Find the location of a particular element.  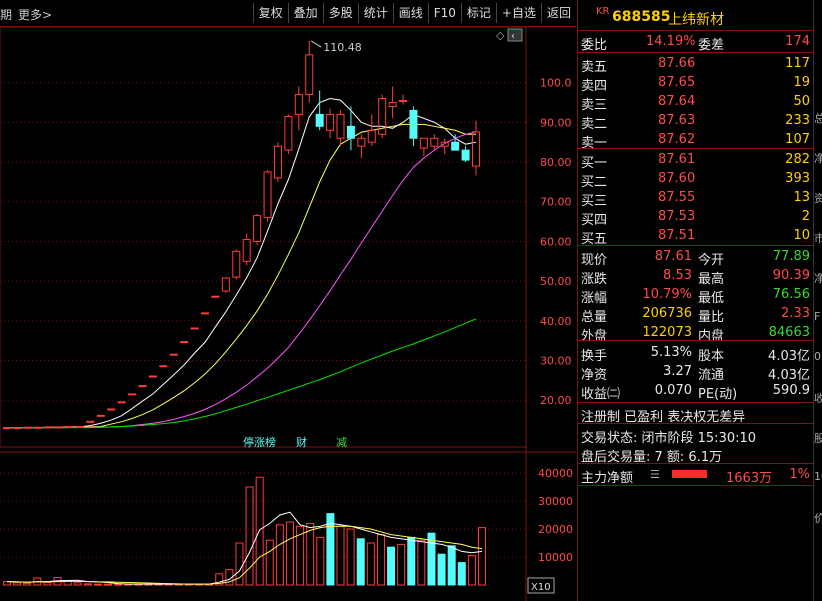

limit-up-badge: 停涨榜 is located at coordinates (259, 442).